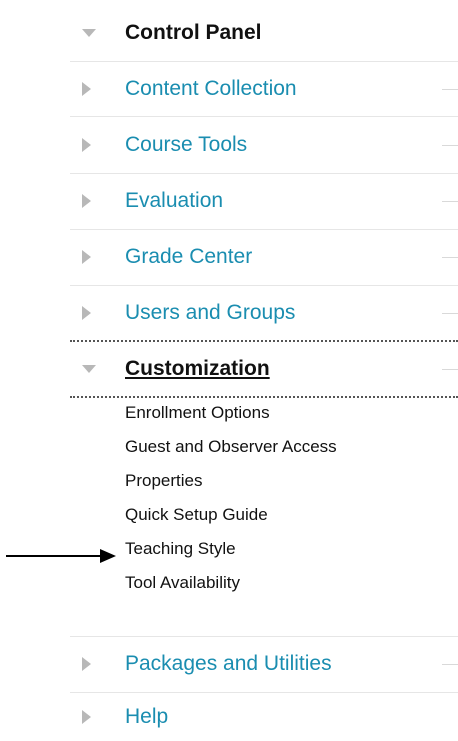 This screenshot has width=458, height=741. Describe the element at coordinates (56, 556) in the screenshot. I see `right-arrow-icon` at that location.